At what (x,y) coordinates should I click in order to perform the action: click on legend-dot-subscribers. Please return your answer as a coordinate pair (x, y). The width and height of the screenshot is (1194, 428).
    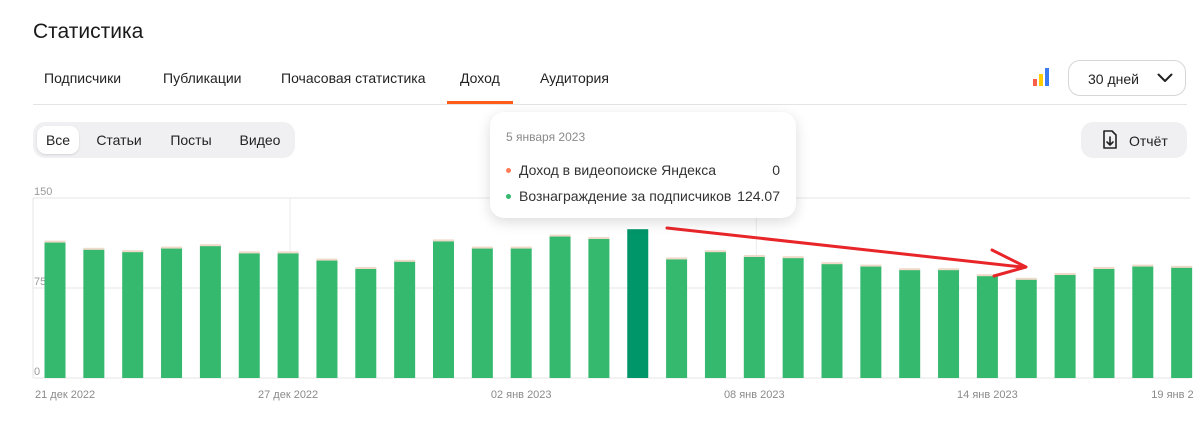
    Looking at the image, I should click on (508, 196).